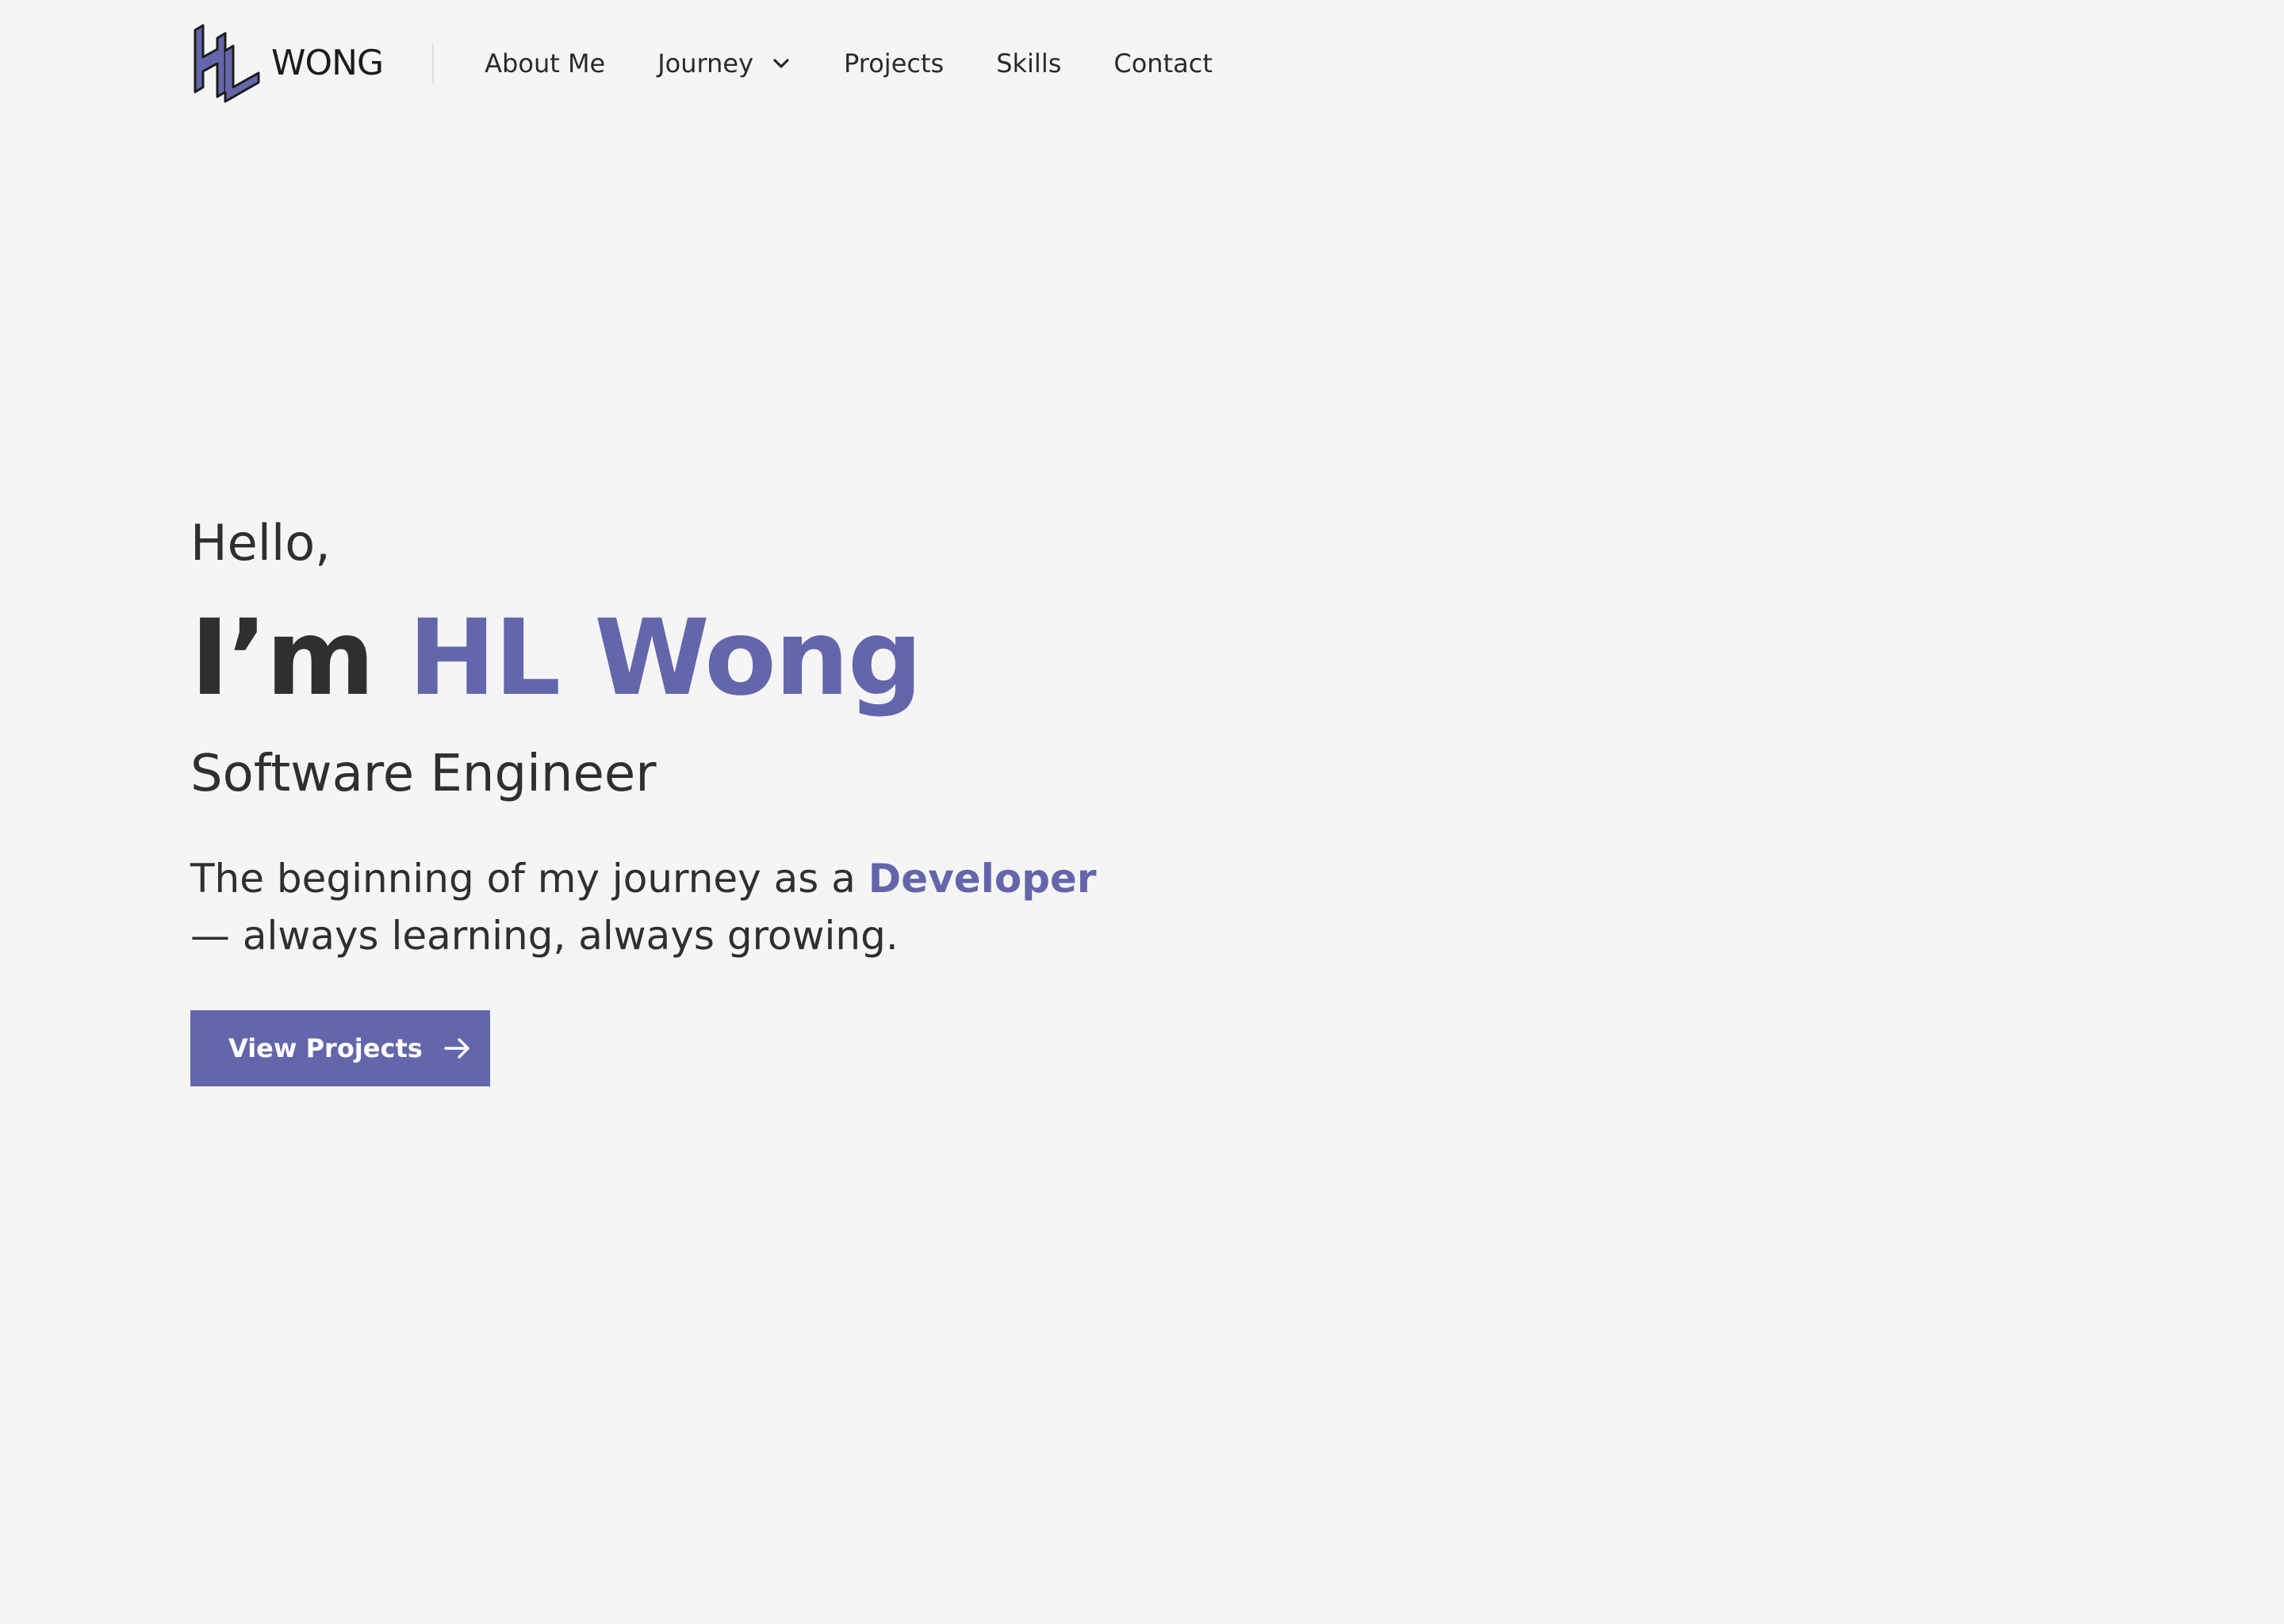 The width and height of the screenshot is (2284, 1624). Describe the element at coordinates (544, 936) in the screenshot. I see `tagline-text-after: — always learning, always growing.` at that location.